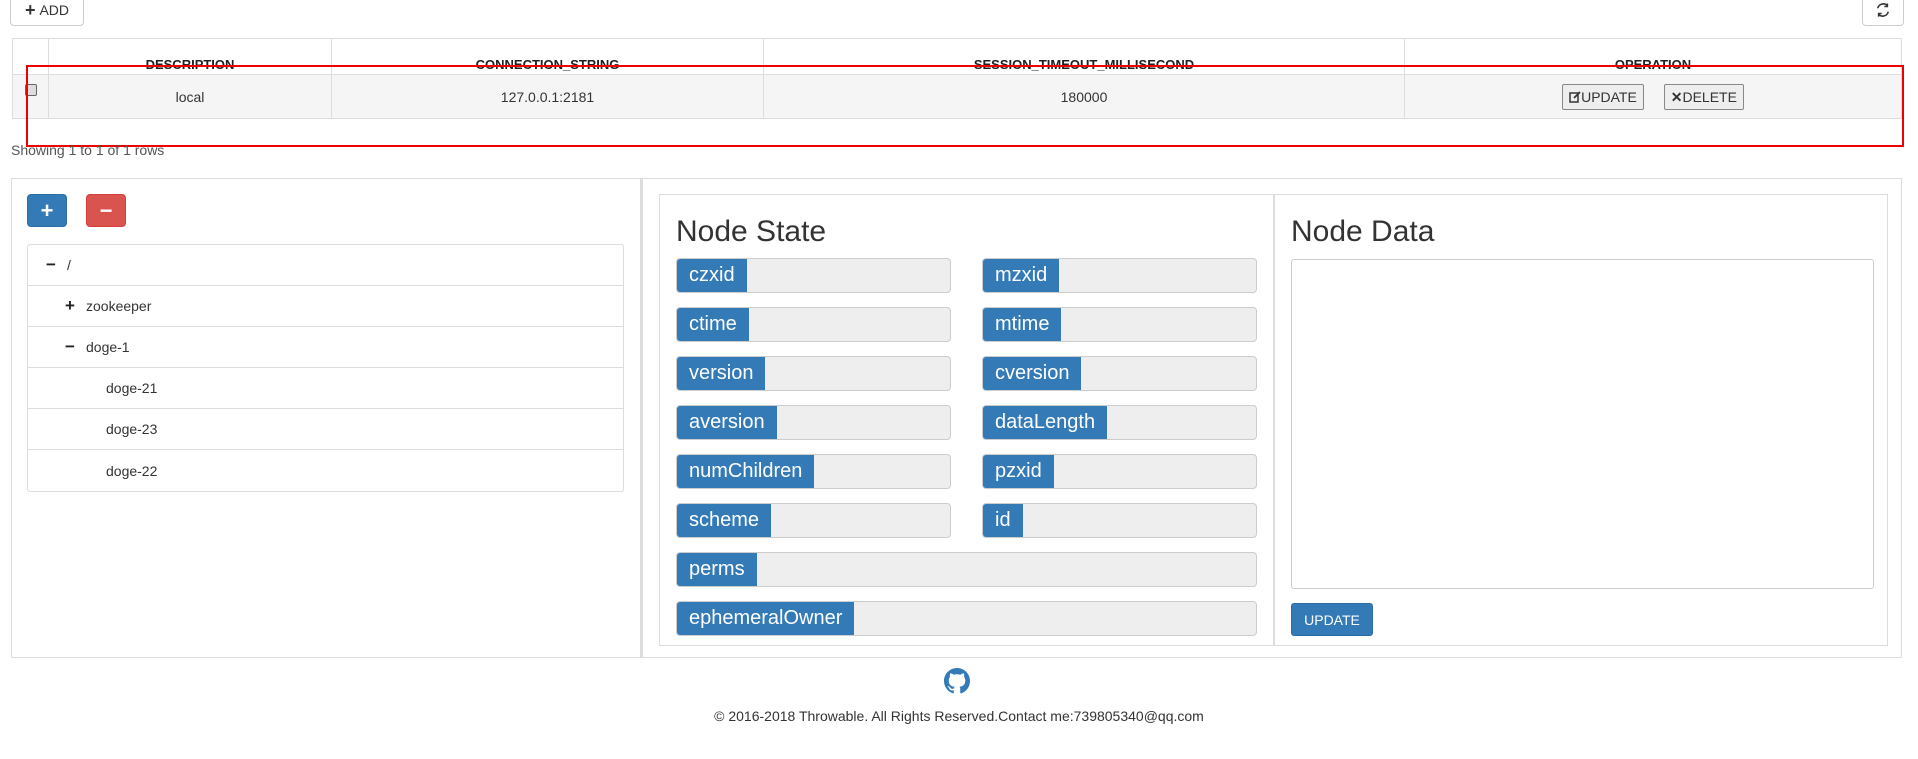 This screenshot has height=759, width=1918. What do you see at coordinates (1119, 422) in the screenshot?
I see `field-datalength: dataLength` at bounding box center [1119, 422].